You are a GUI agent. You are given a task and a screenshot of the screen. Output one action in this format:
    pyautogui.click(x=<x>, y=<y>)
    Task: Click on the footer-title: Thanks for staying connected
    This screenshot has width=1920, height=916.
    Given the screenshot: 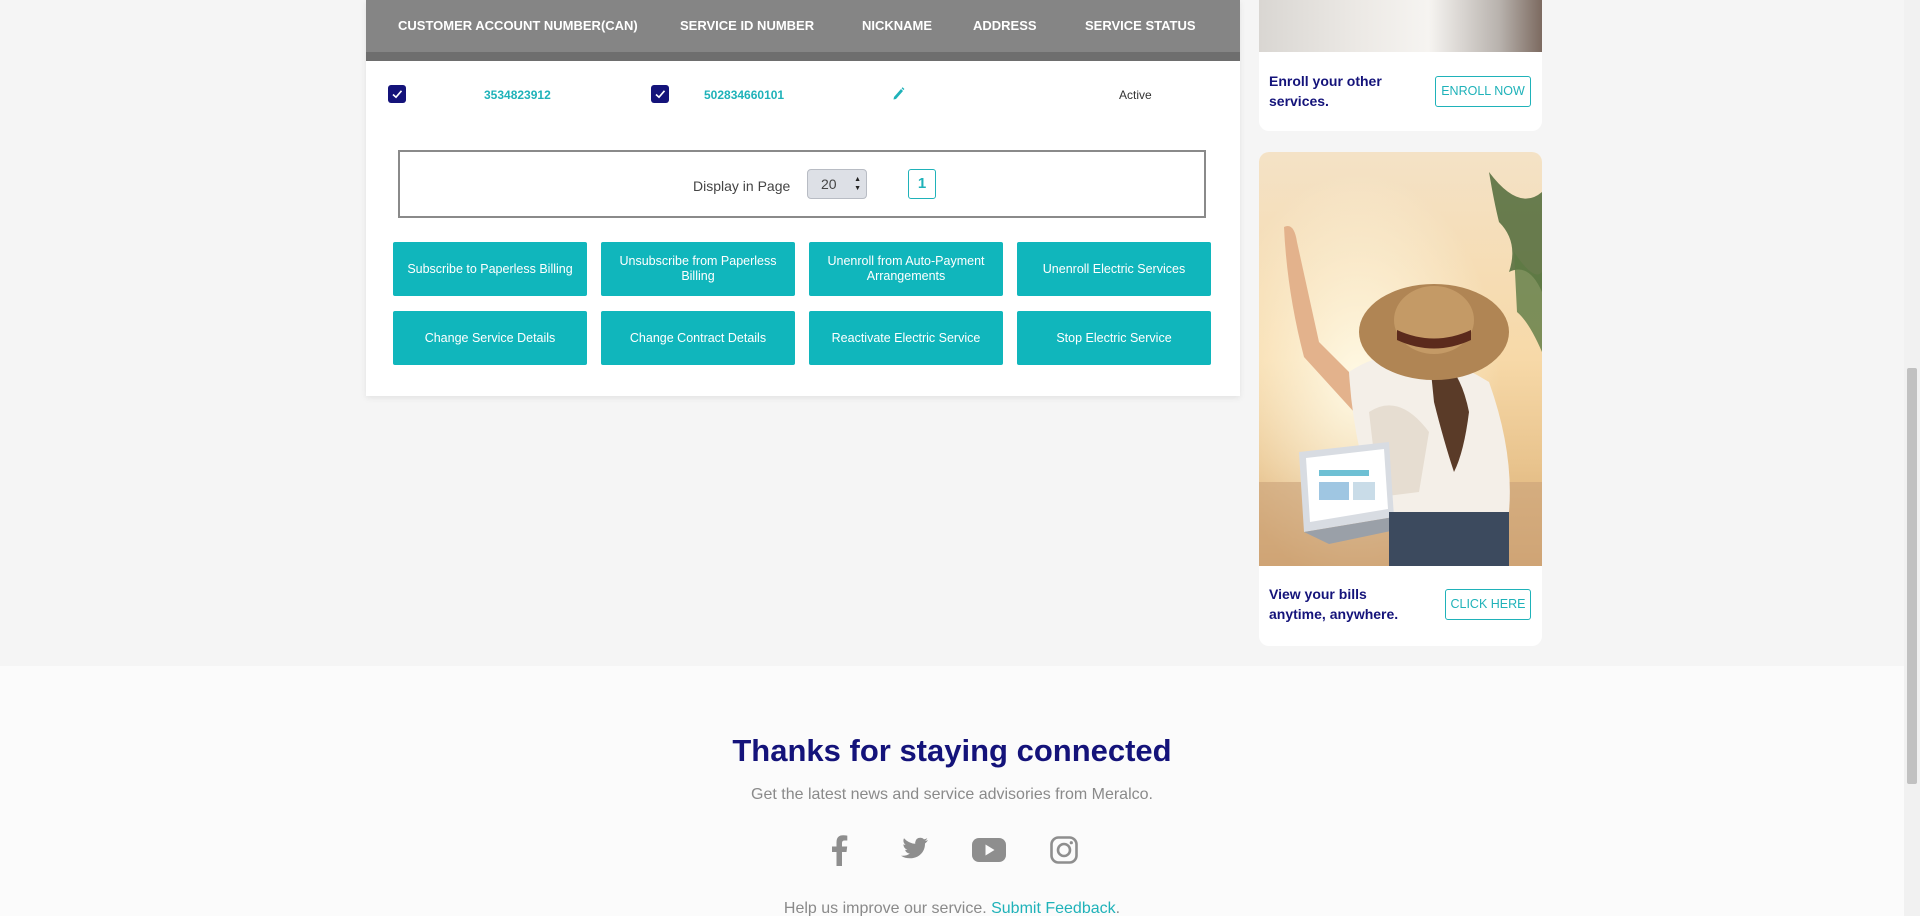 What is the action you would take?
    pyautogui.click(x=952, y=750)
    